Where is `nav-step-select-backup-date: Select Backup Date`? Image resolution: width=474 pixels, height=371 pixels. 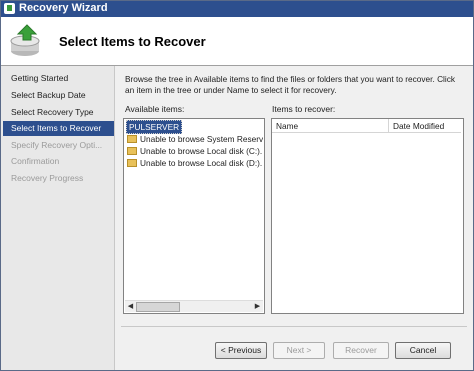
nav-step-select-backup-date: Select Backup Date is located at coordinates (58, 95).